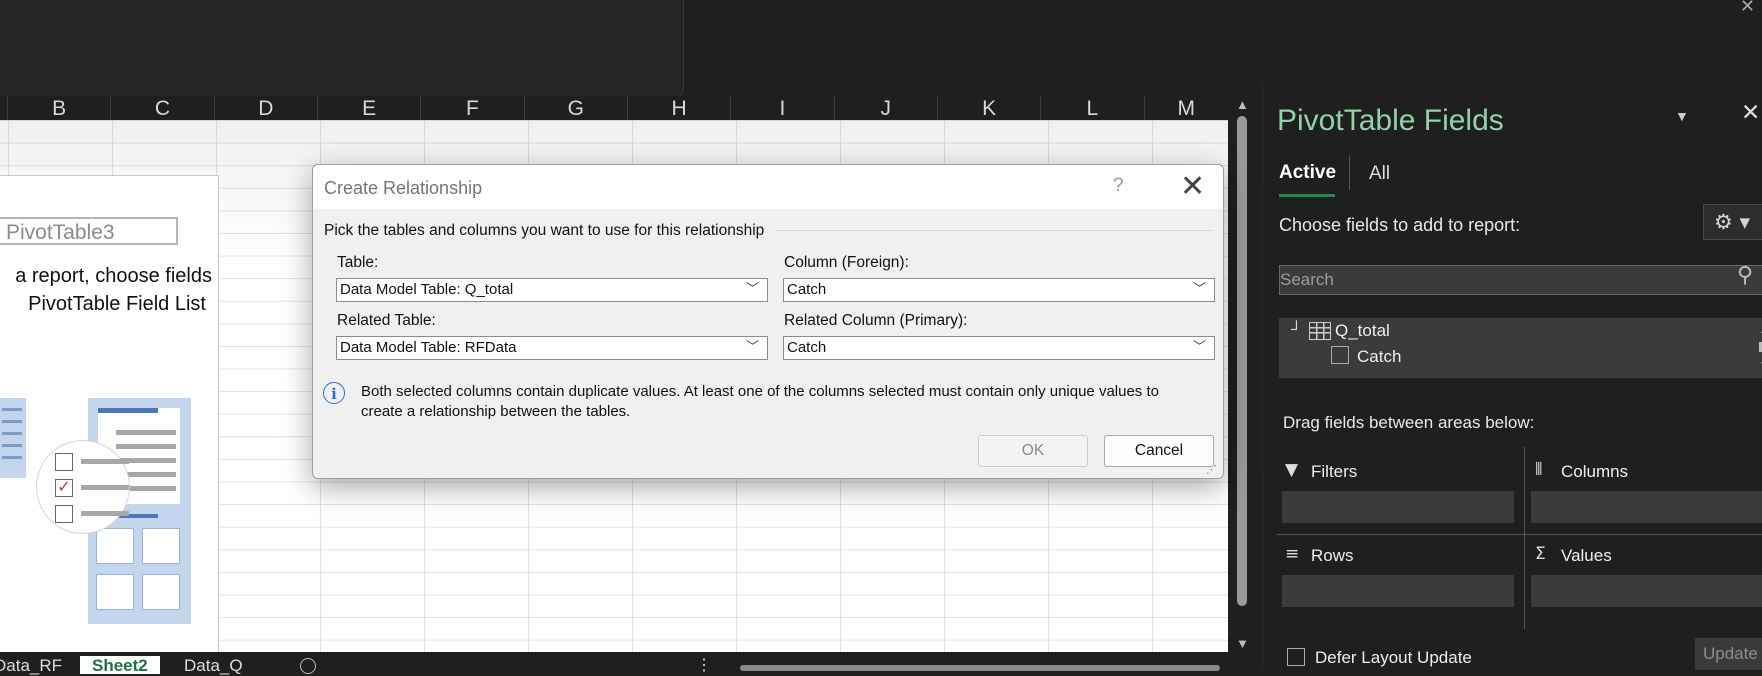 The width and height of the screenshot is (1762, 676). I want to click on related-table-label: Related Table:, so click(386, 320).